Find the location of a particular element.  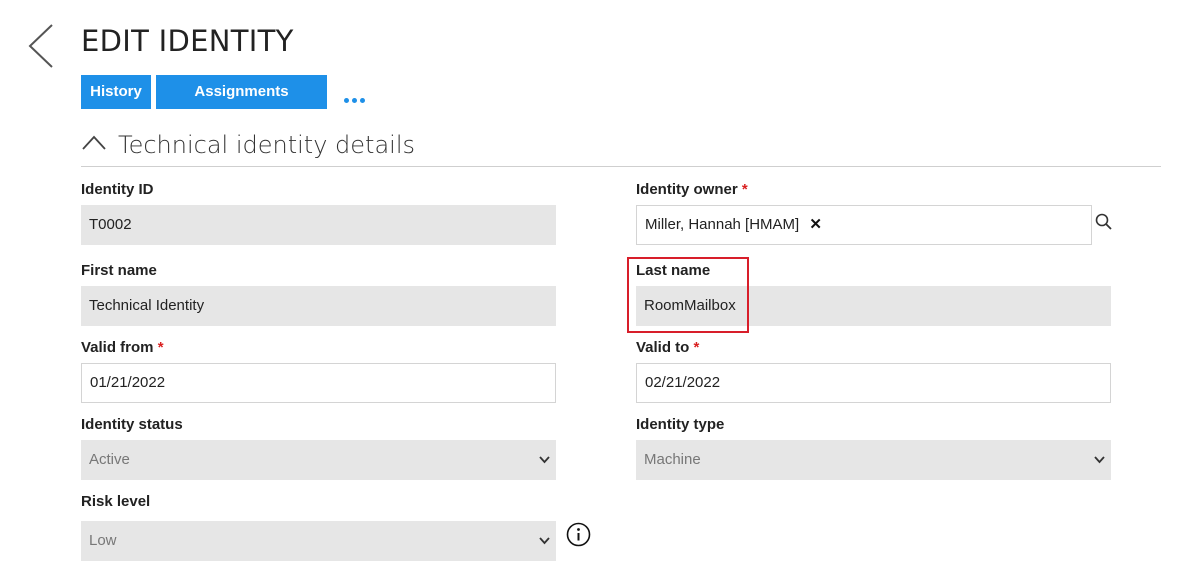

identity-status-value: Active is located at coordinates (109, 459).